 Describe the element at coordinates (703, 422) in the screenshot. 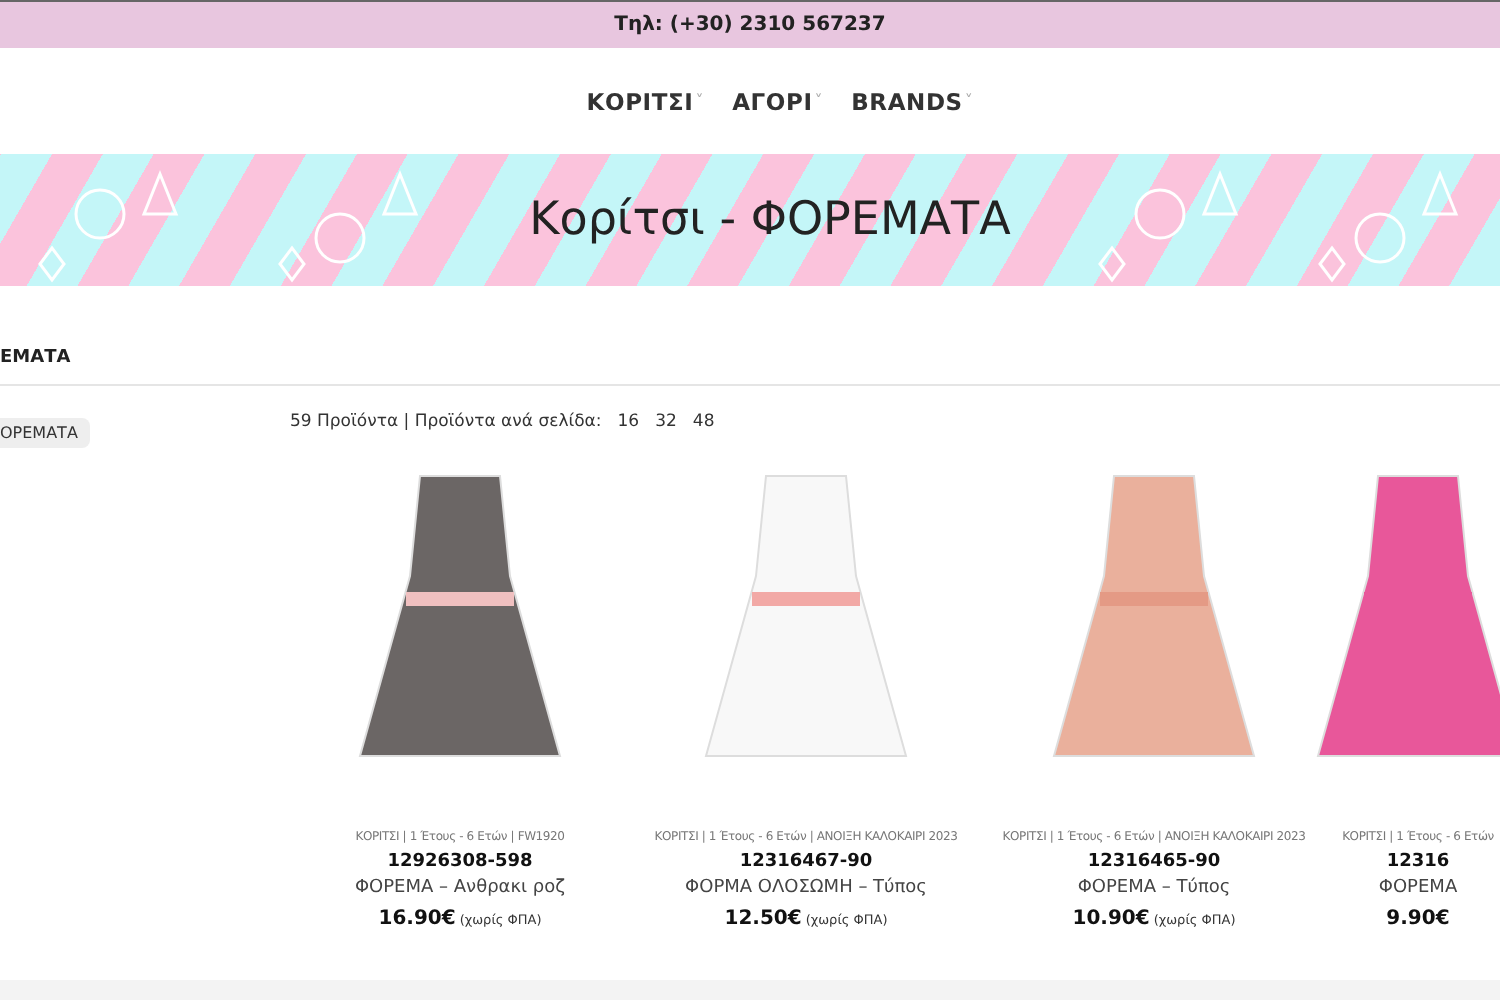

I see `per-page-link: 48` at that location.